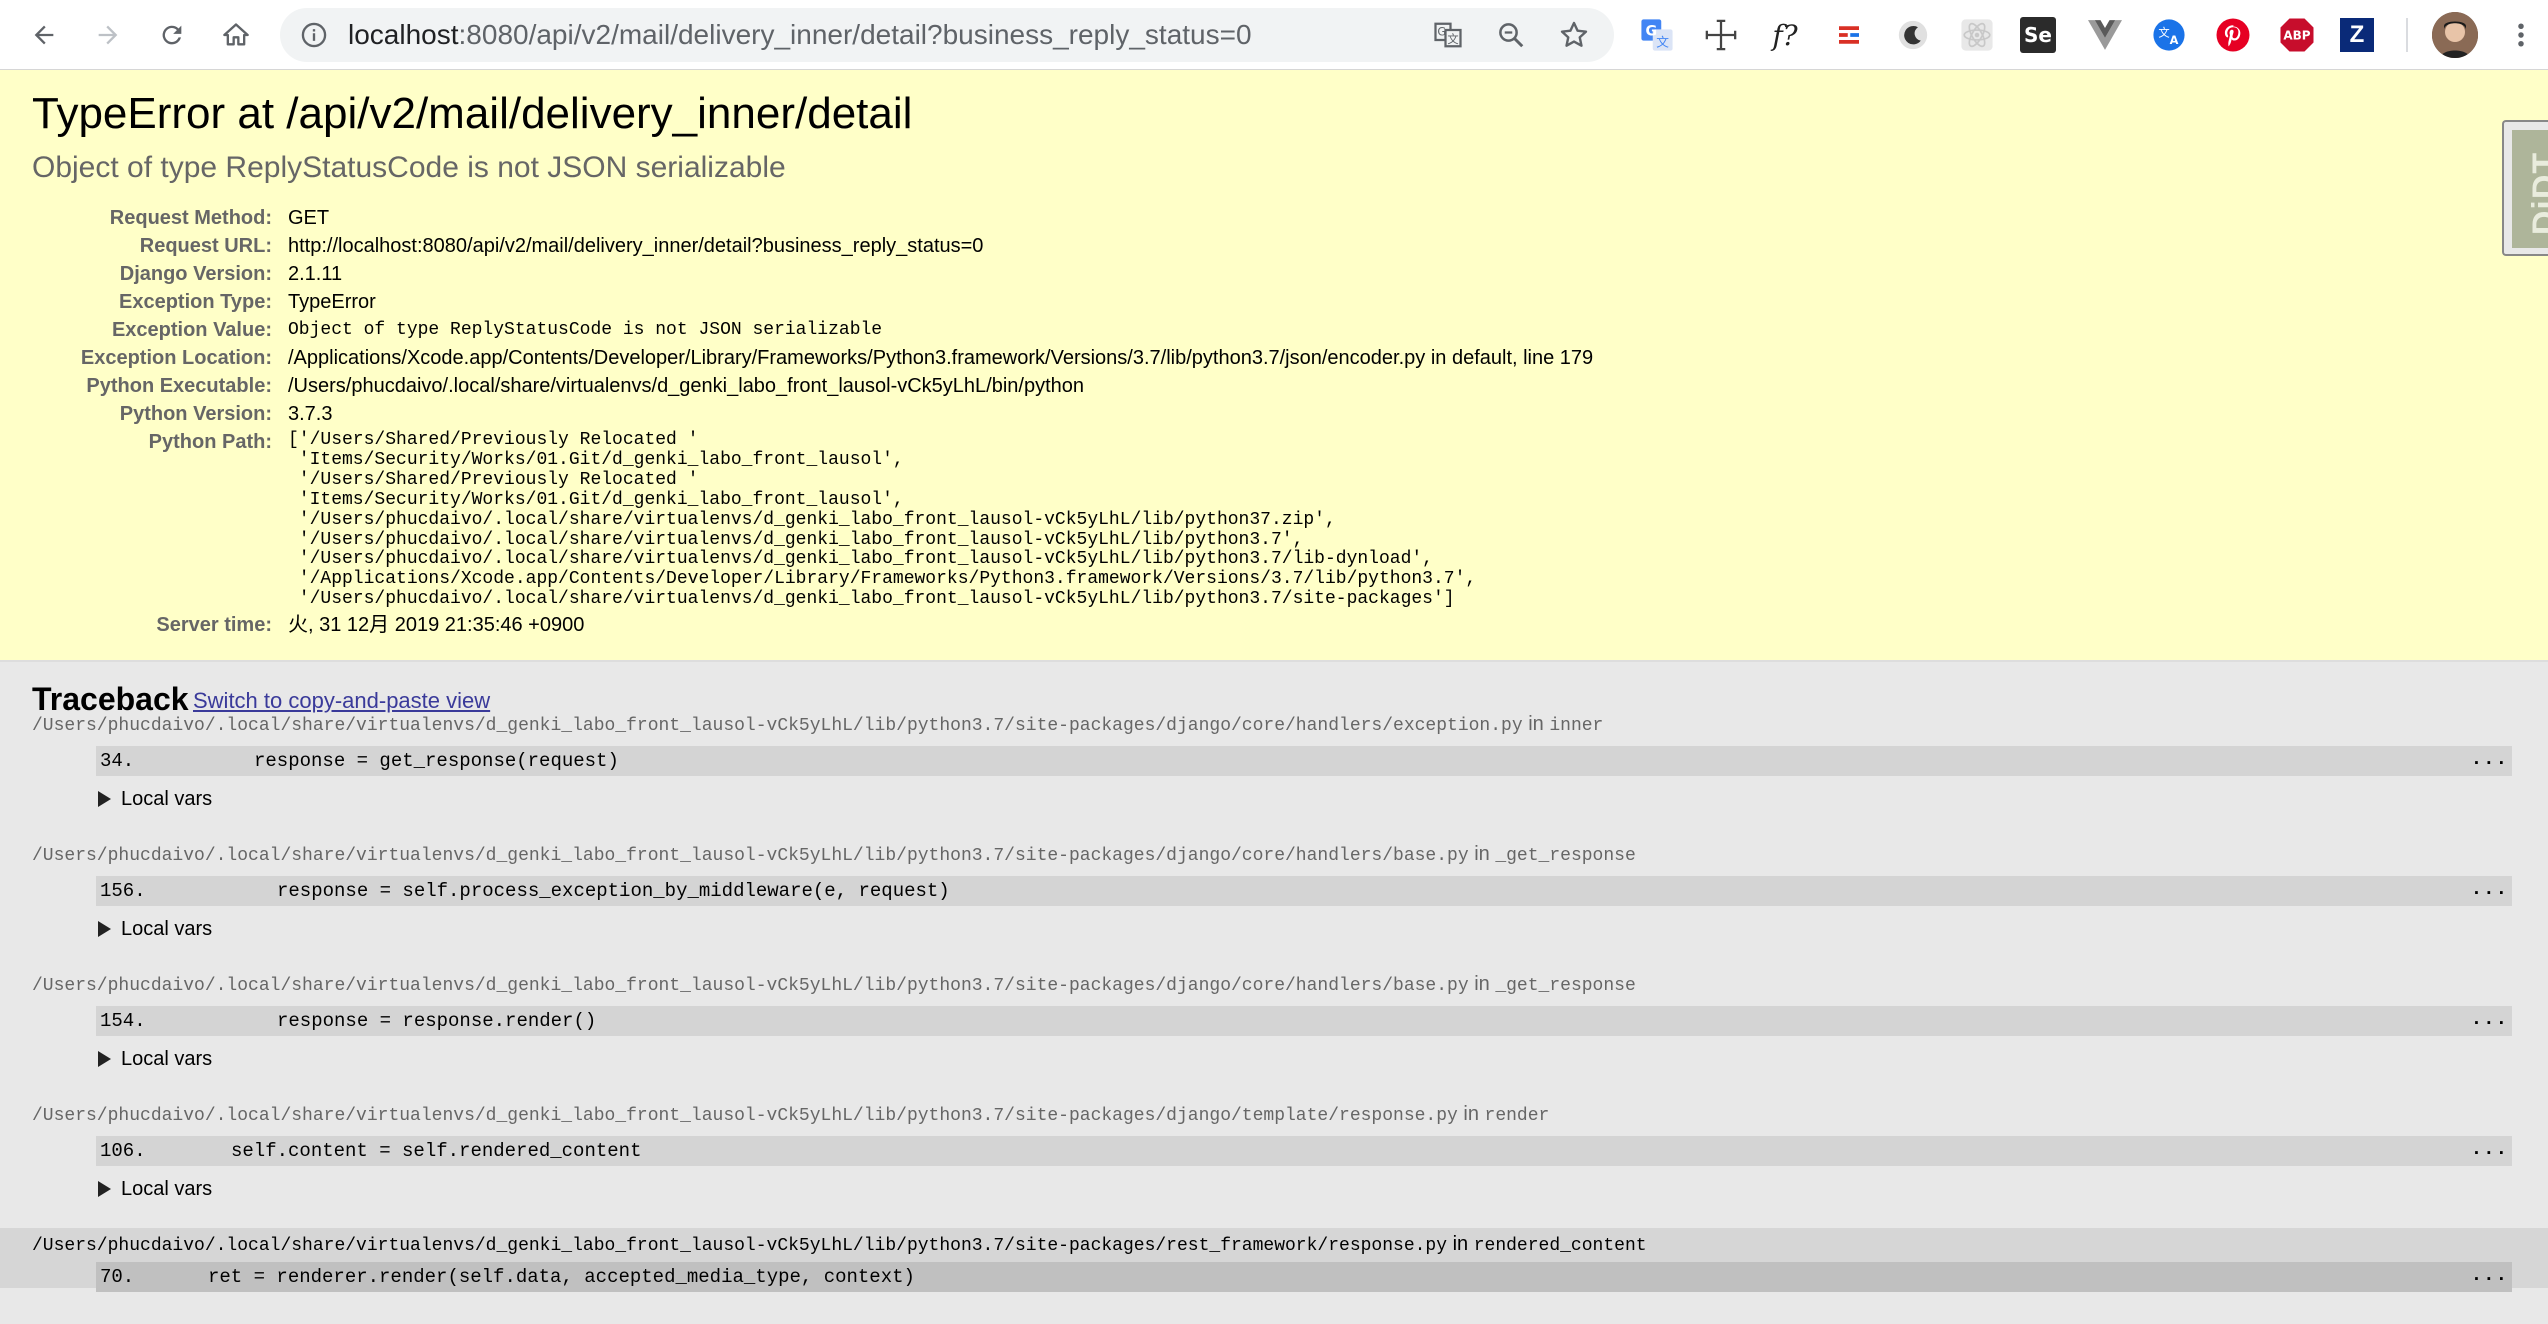 This screenshot has height=1324, width=2548. What do you see at coordinates (436, 625) in the screenshot?
I see `meta-value: 火, 31 12月 2019 21:35:46 +0900` at bounding box center [436, 625].